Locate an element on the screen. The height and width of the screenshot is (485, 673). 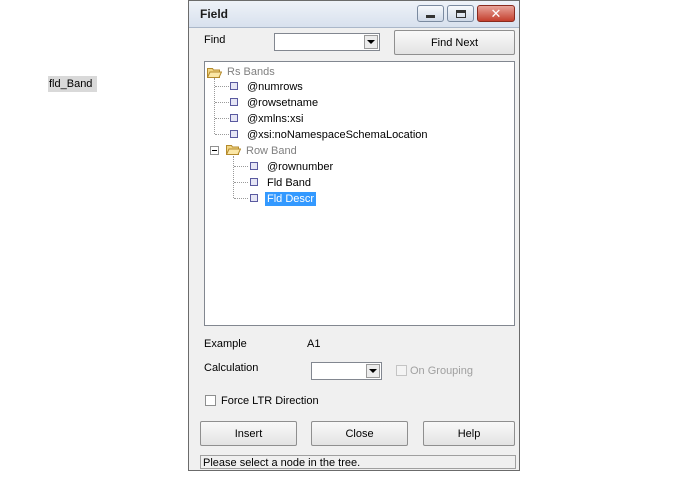
calculation-dropdown-arrow is located at coordinates (373, 371).